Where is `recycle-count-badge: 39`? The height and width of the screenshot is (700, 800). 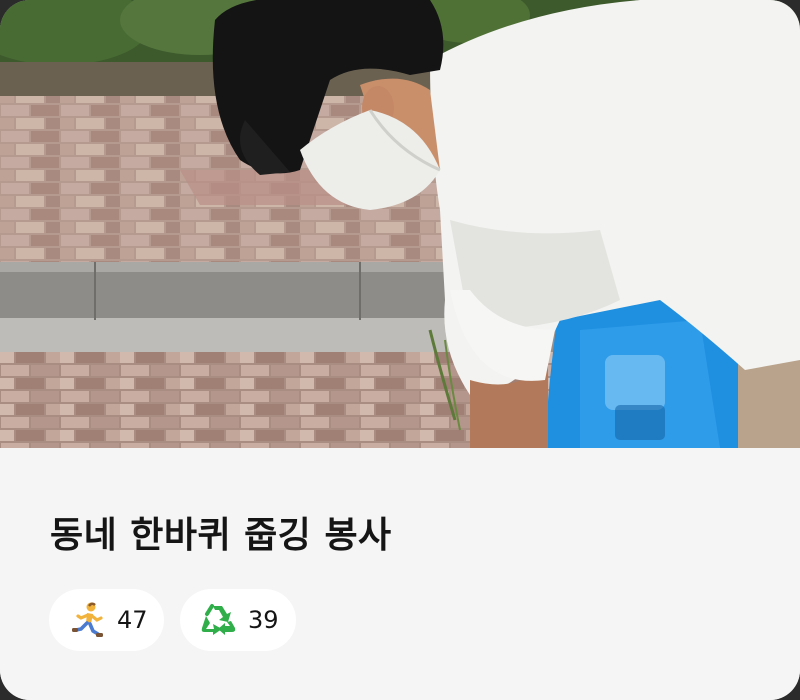 recycle-count-badge: 39 is located at coordinates (238, 620).